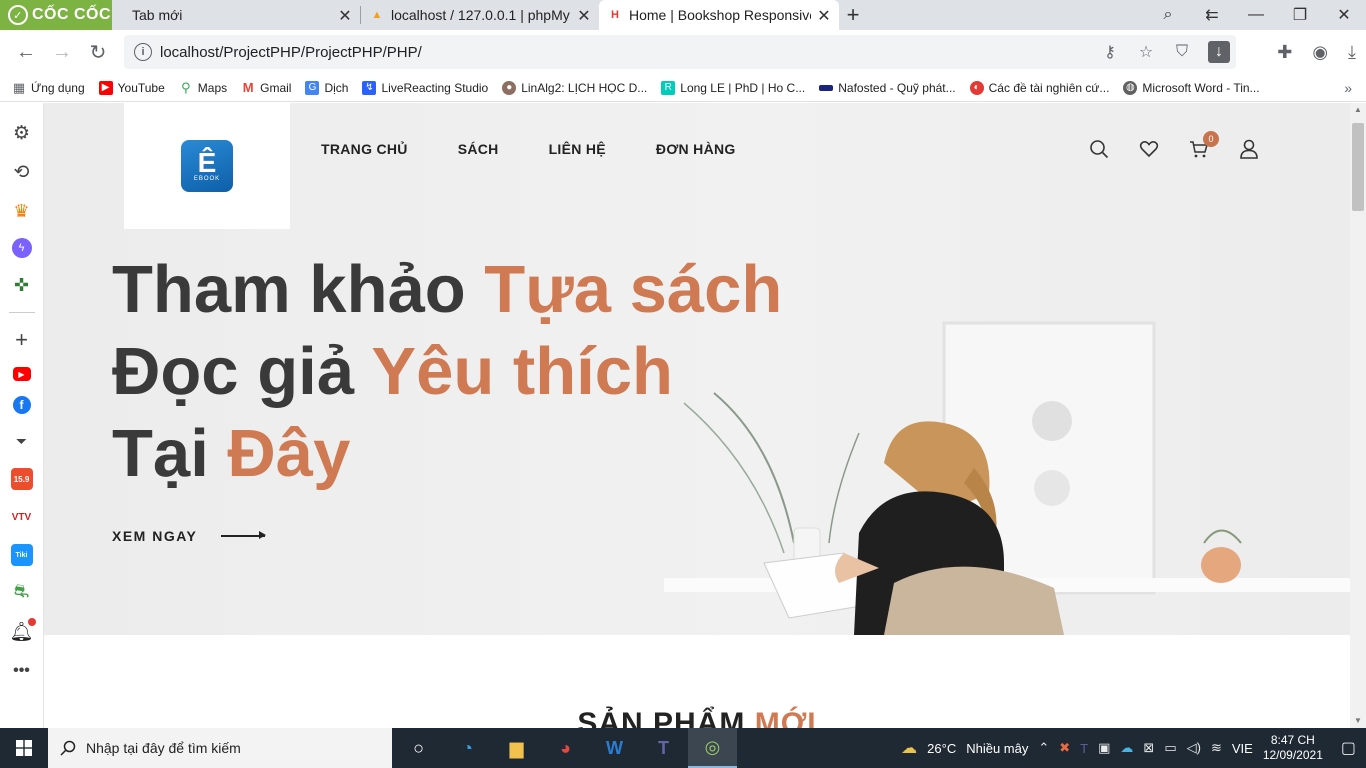 This screenshot has height=768, width=1366. I want to click on download-video-icon: ↓, so click(1219, 52).